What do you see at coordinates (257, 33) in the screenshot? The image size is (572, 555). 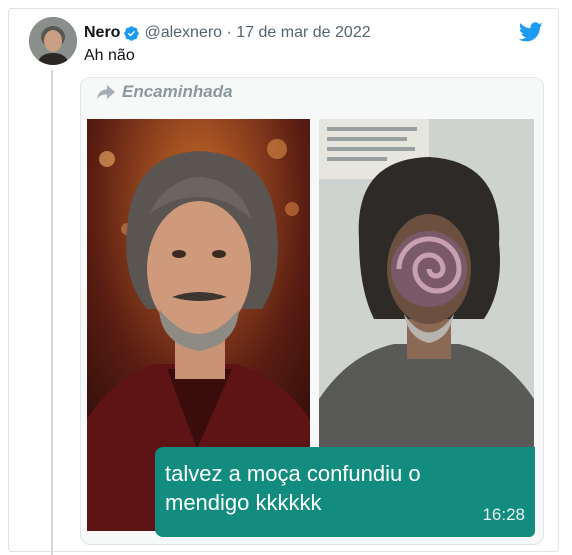 I see `handle-and-date: @alexnero · 17 de mar de 2022` at bounding box center [257, 33].